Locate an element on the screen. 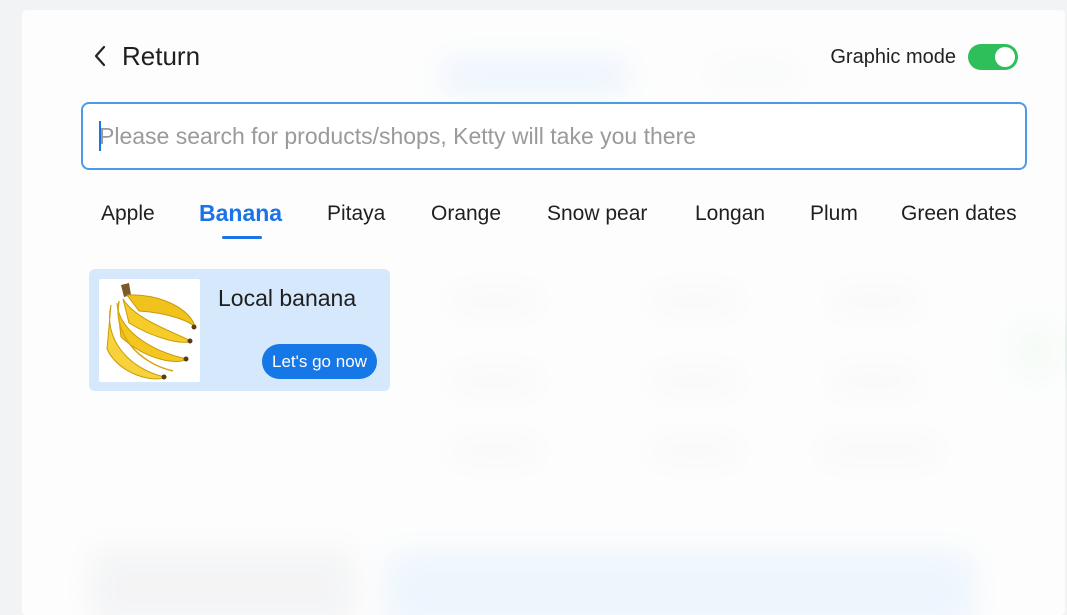 The image size is (1067, 615). header-bar: Return Graphic mode is located at coordinates (553, 58).